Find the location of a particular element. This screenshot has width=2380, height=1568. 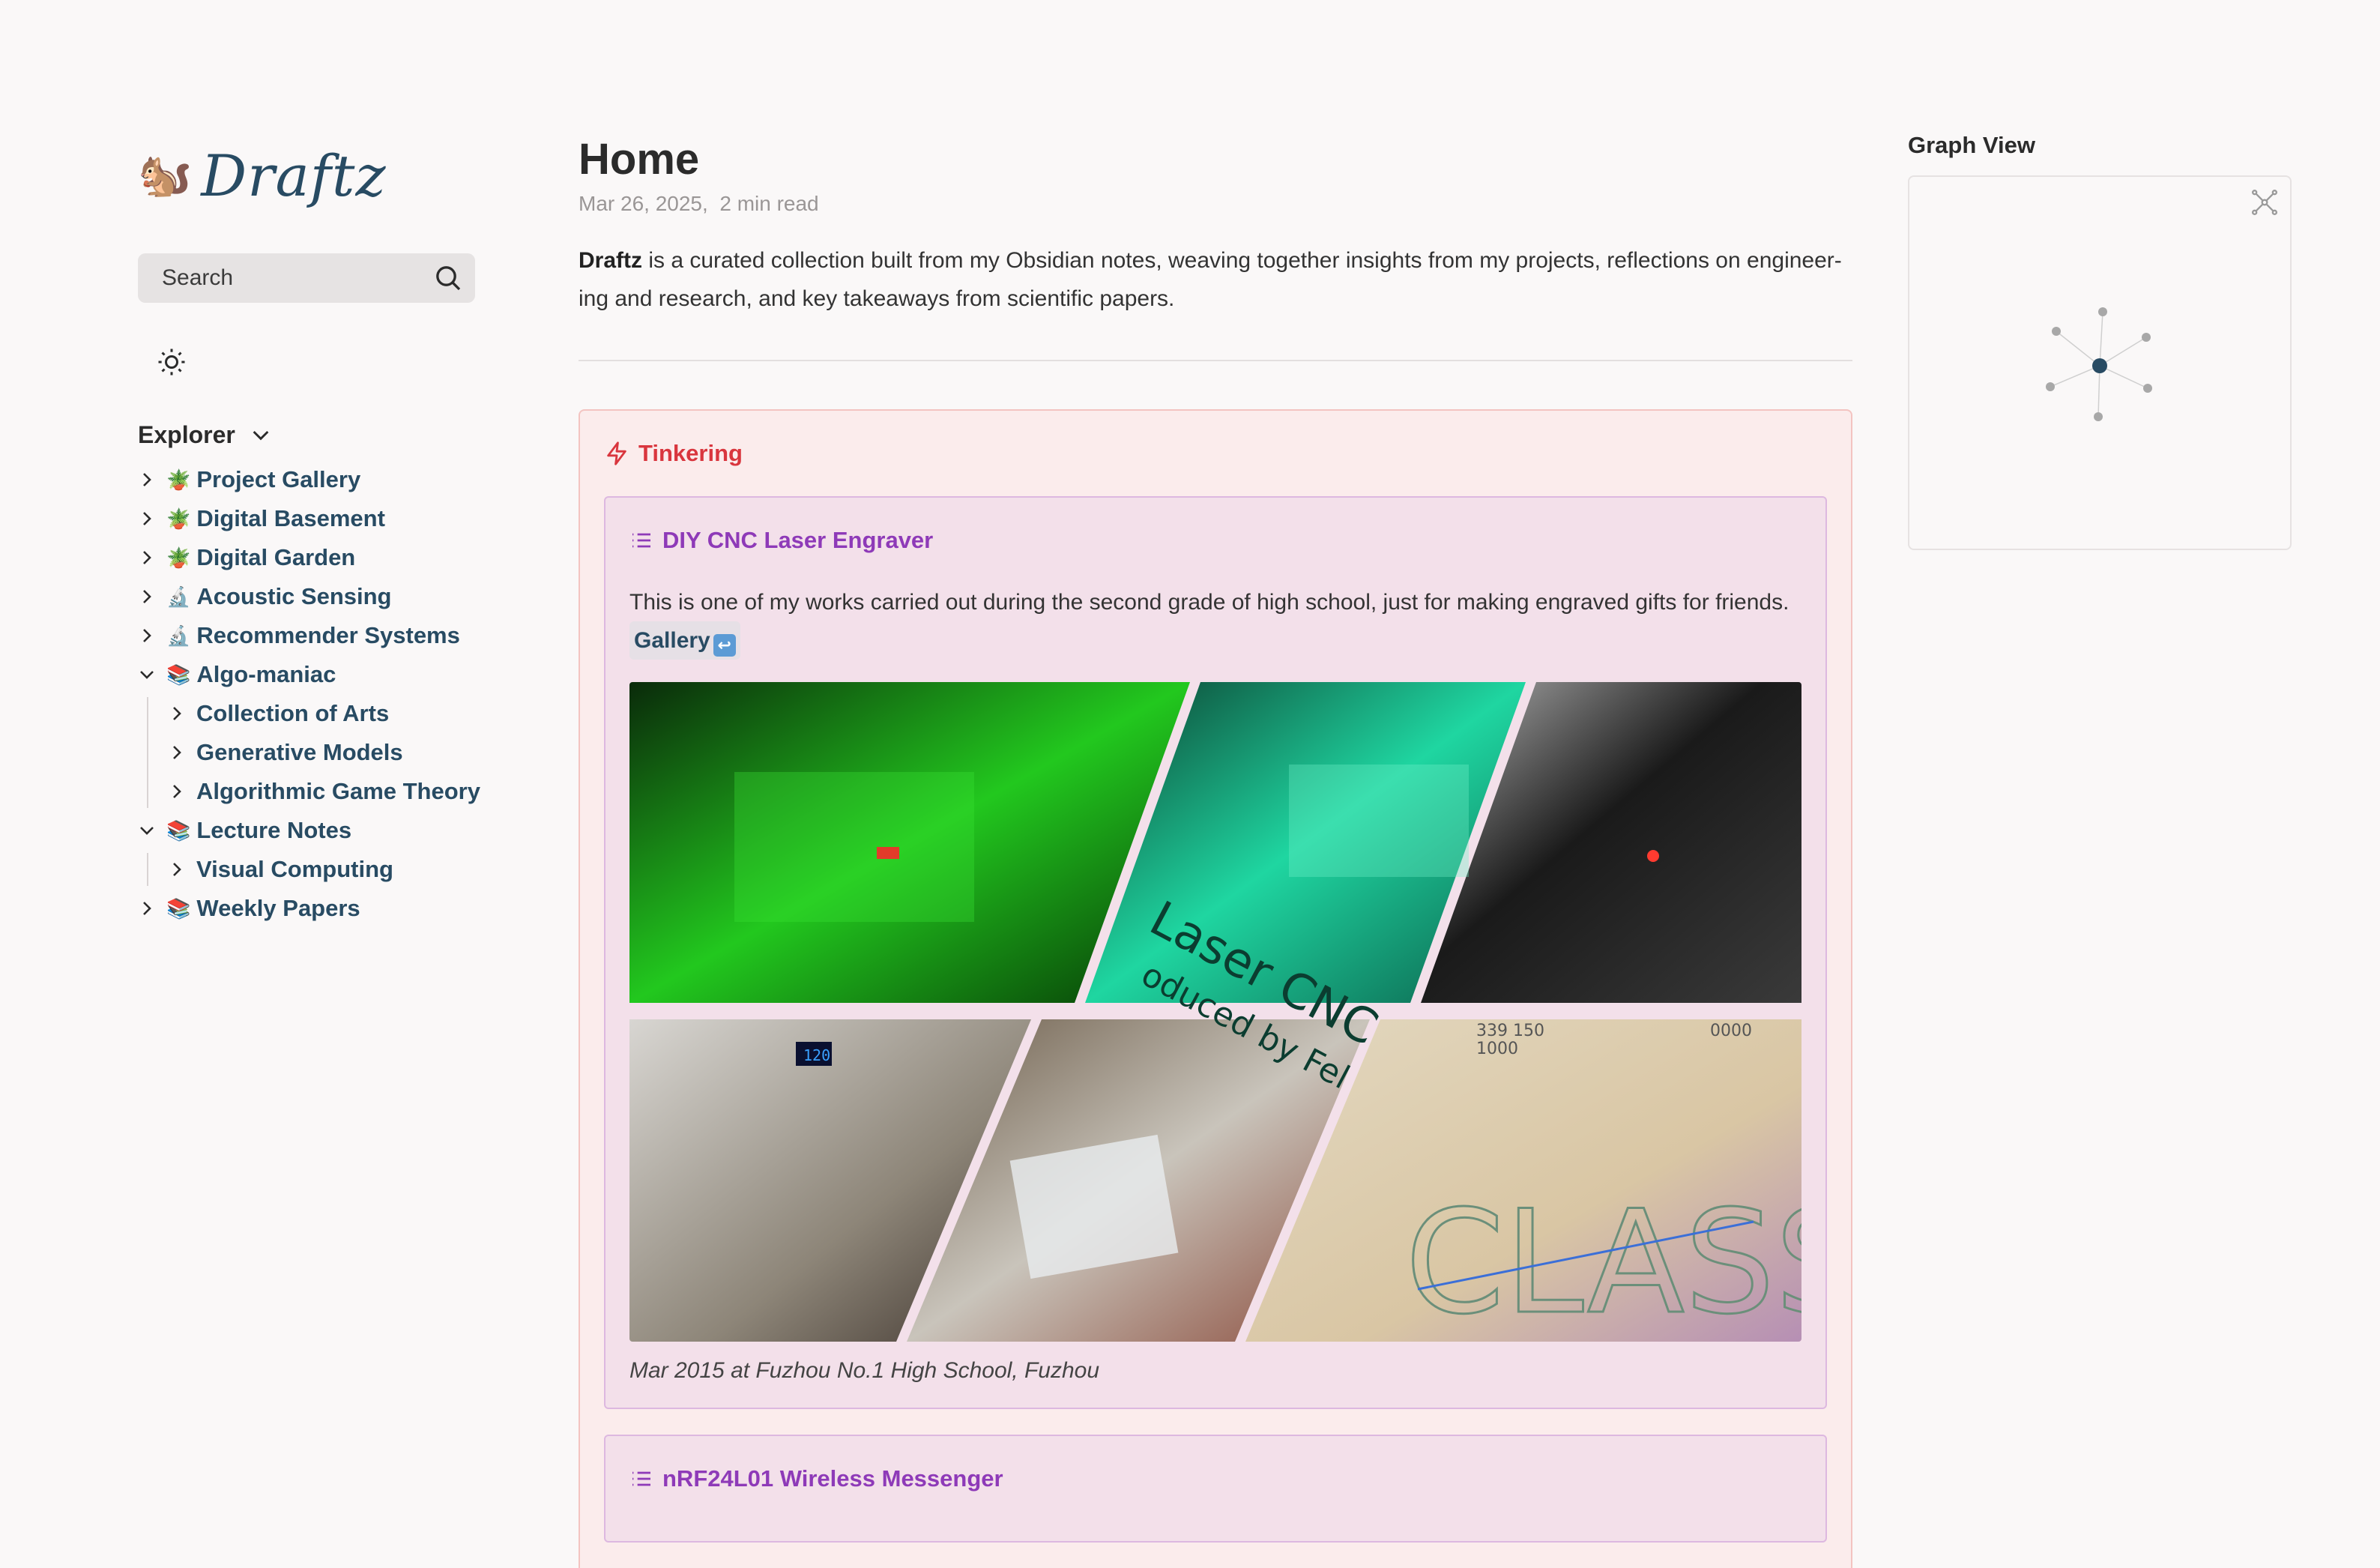

intro-brand: Draftz is located at coordinates (611, 260).